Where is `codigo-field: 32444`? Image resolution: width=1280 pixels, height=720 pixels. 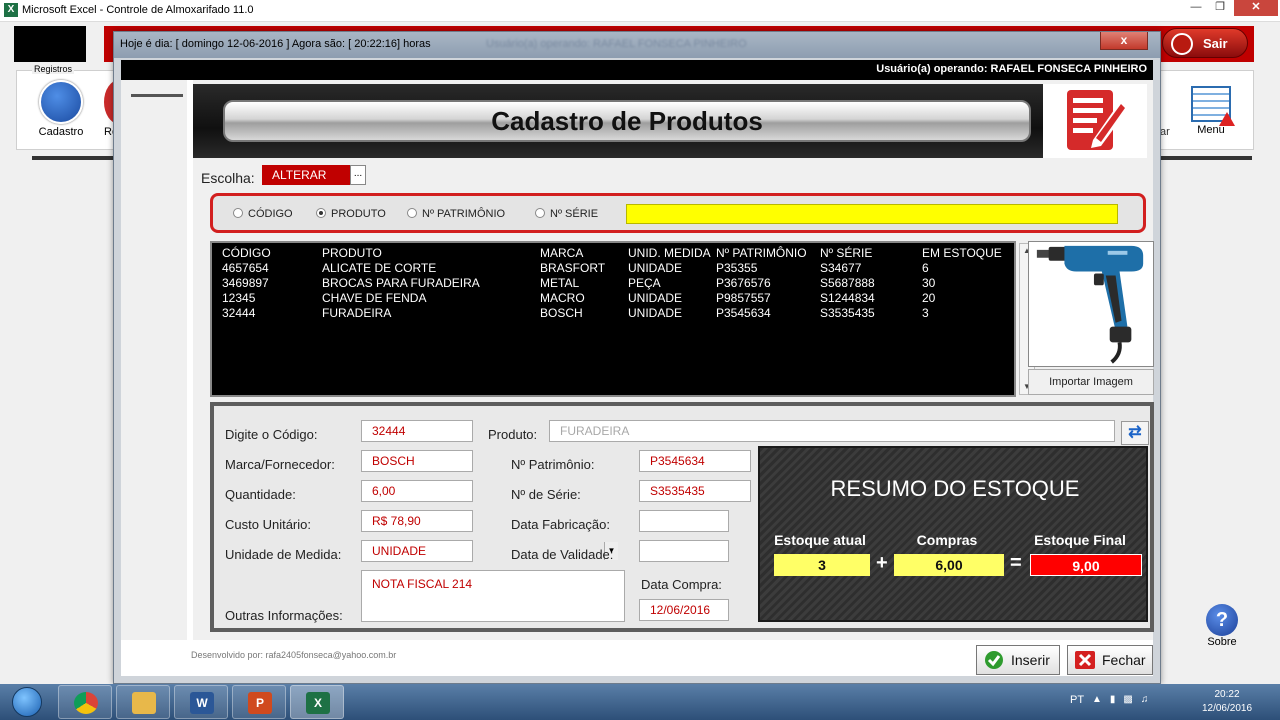
codigo-field: 32444 is located at coordinates (417, 431).